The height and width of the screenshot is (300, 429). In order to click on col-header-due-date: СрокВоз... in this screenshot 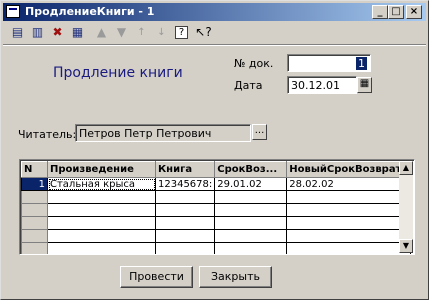, I will do `click(251, 169)`.